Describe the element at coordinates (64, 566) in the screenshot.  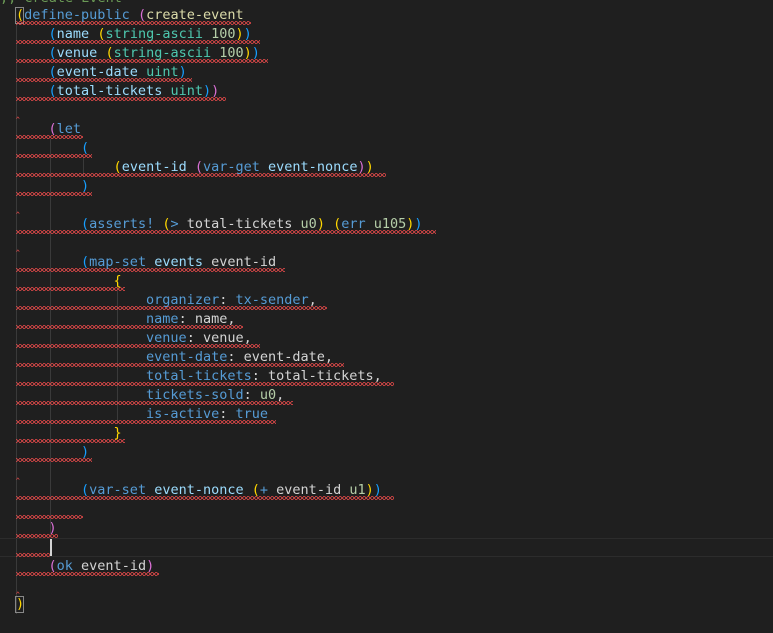
I see `code-token: ok` at that location.